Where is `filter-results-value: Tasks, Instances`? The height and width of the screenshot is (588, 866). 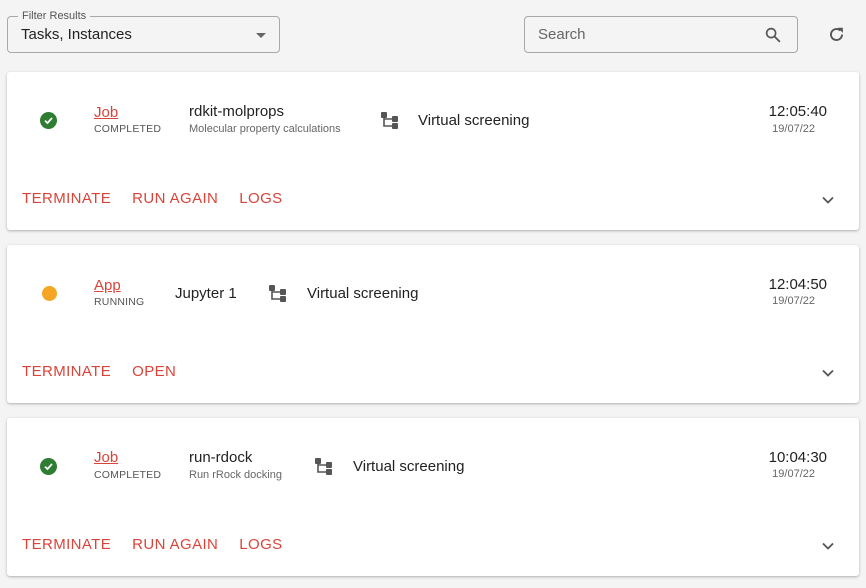
filter-results-value: Tasks, Instances is located at coordinates (76, 34).